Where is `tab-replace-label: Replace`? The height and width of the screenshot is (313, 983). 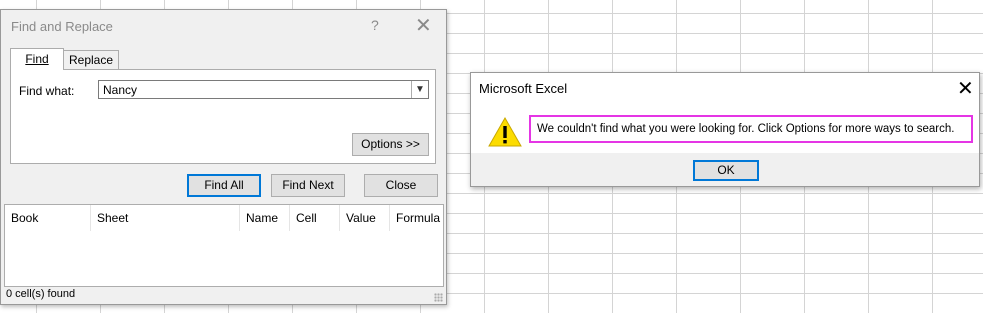
tab-replace-label: Replace is located at coordinates (91, 60).